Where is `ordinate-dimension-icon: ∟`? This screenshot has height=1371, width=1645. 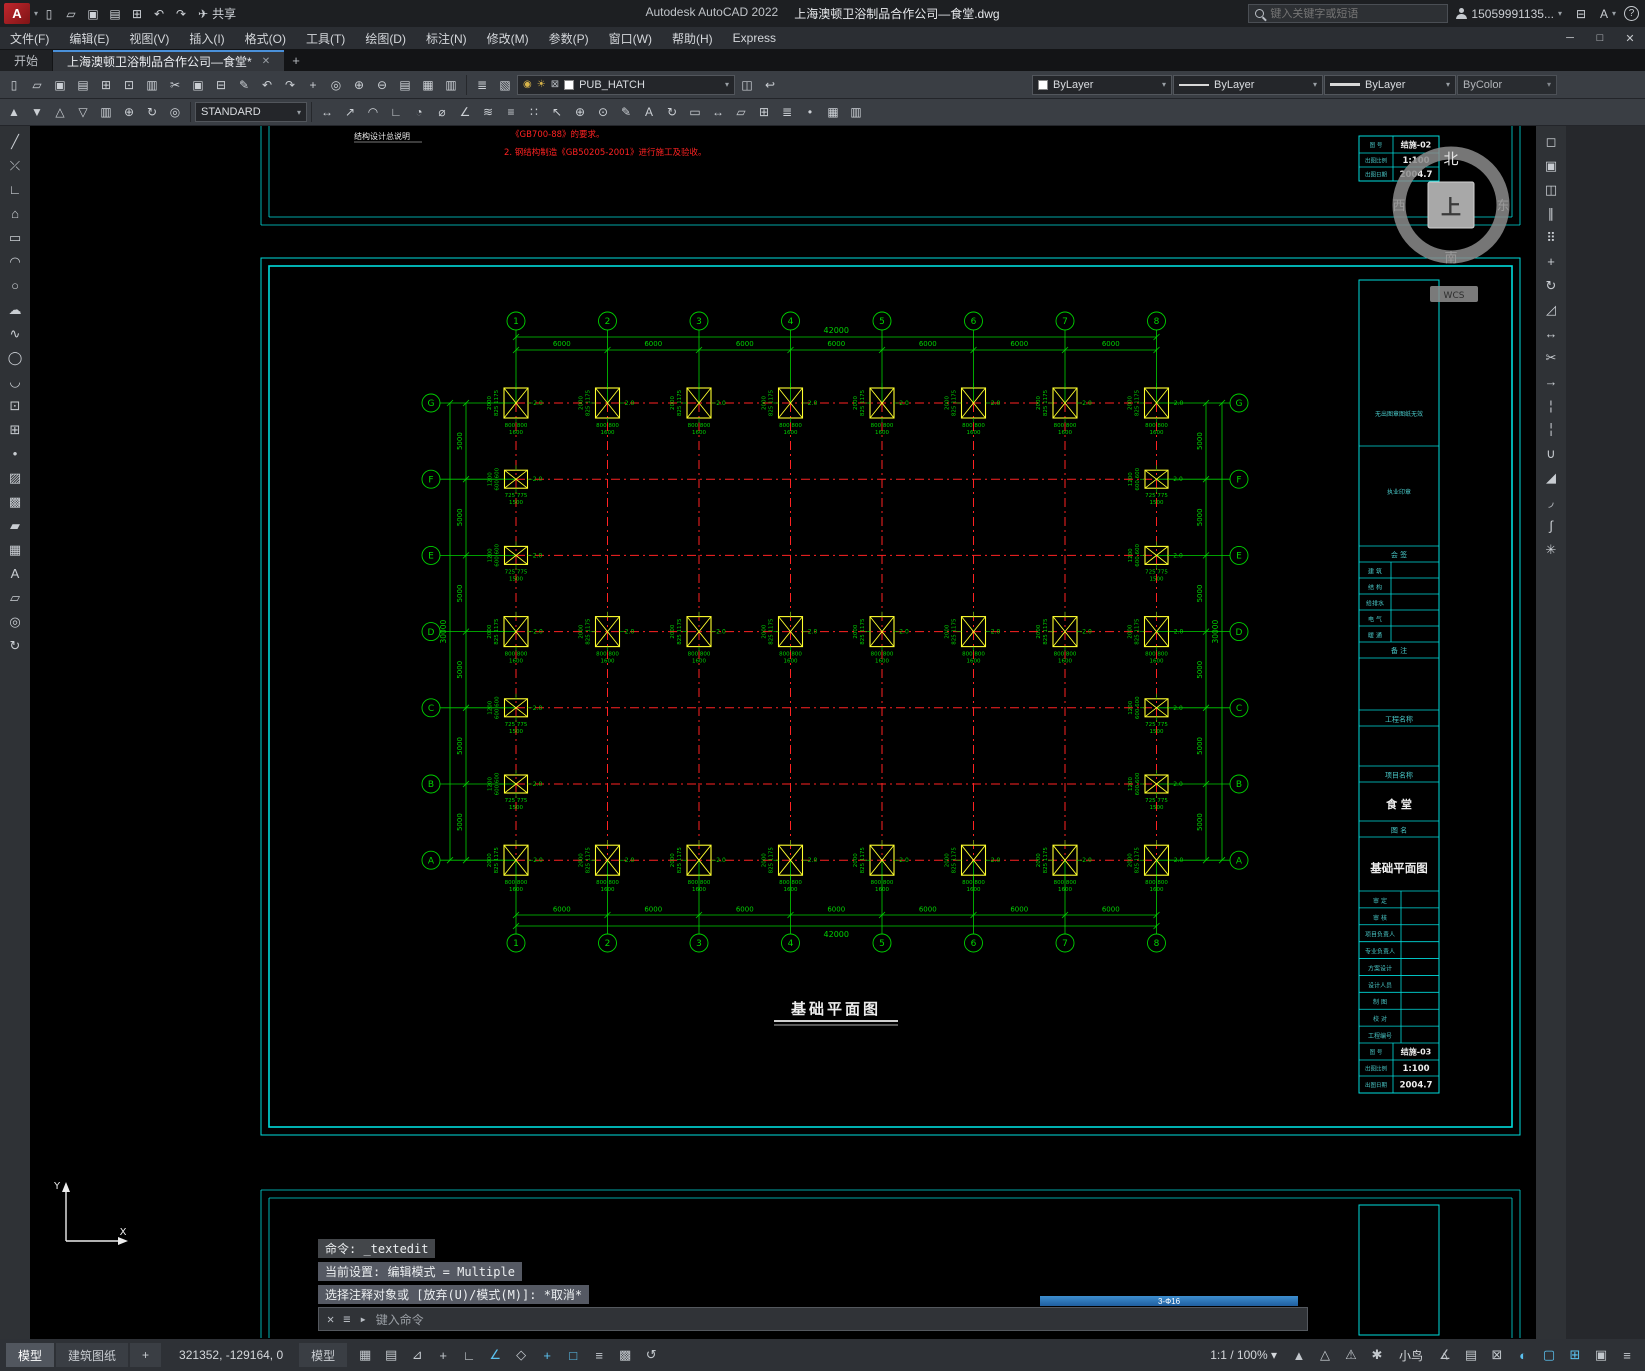 ordinate-dimension-icon: ∟ is located at coordinates (396, 112).